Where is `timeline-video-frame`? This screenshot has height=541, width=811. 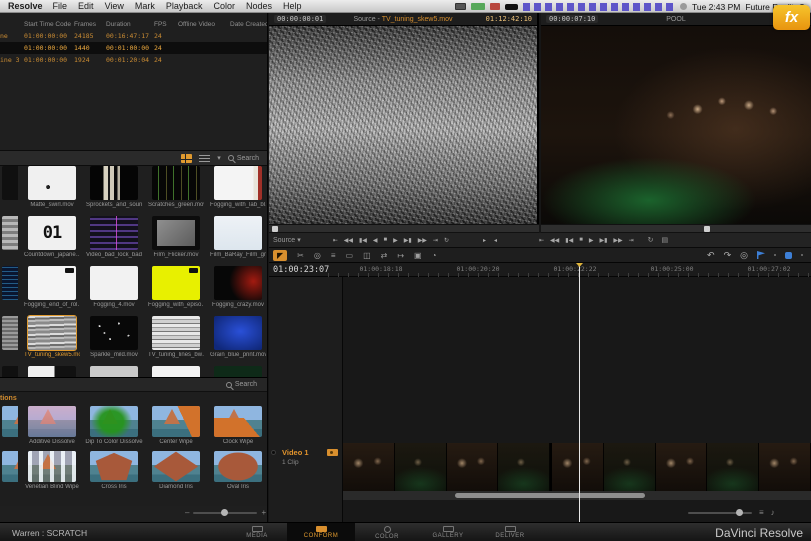
timeline-video-frame is located at coordinates (676, 125).